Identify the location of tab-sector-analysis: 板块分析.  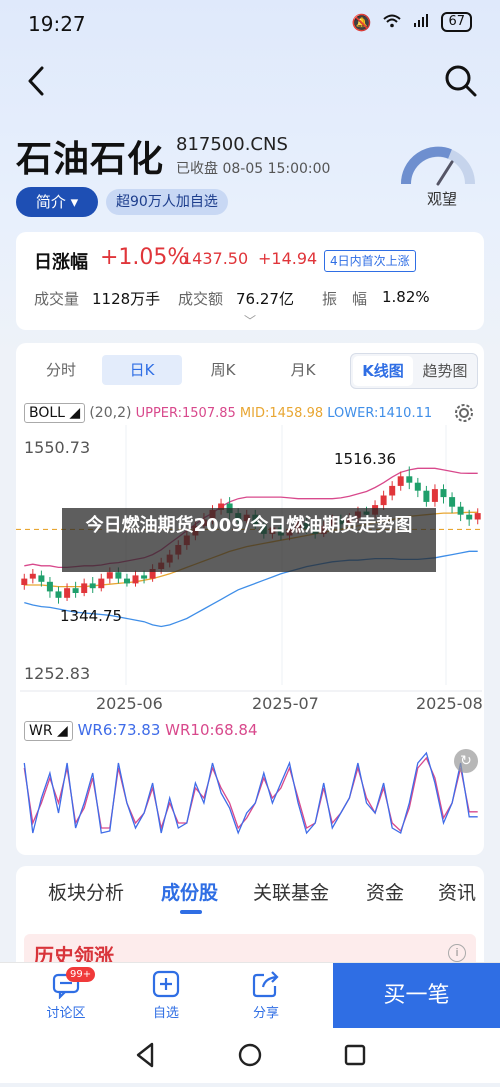
(86, 891).